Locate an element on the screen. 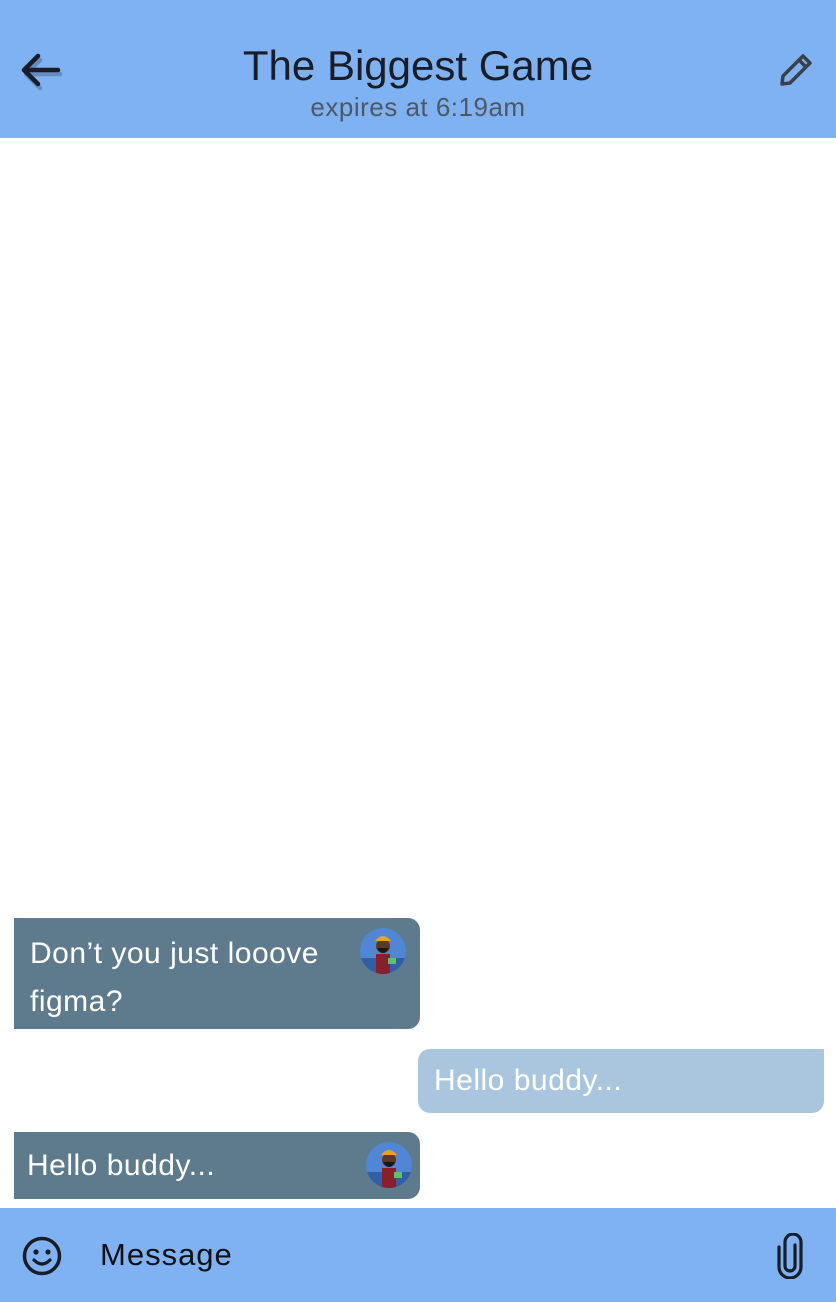 Image resolution: width=836 pixels, height=1302 pixels. page-title: The Biggest Game is located at coordinates (418, 65).